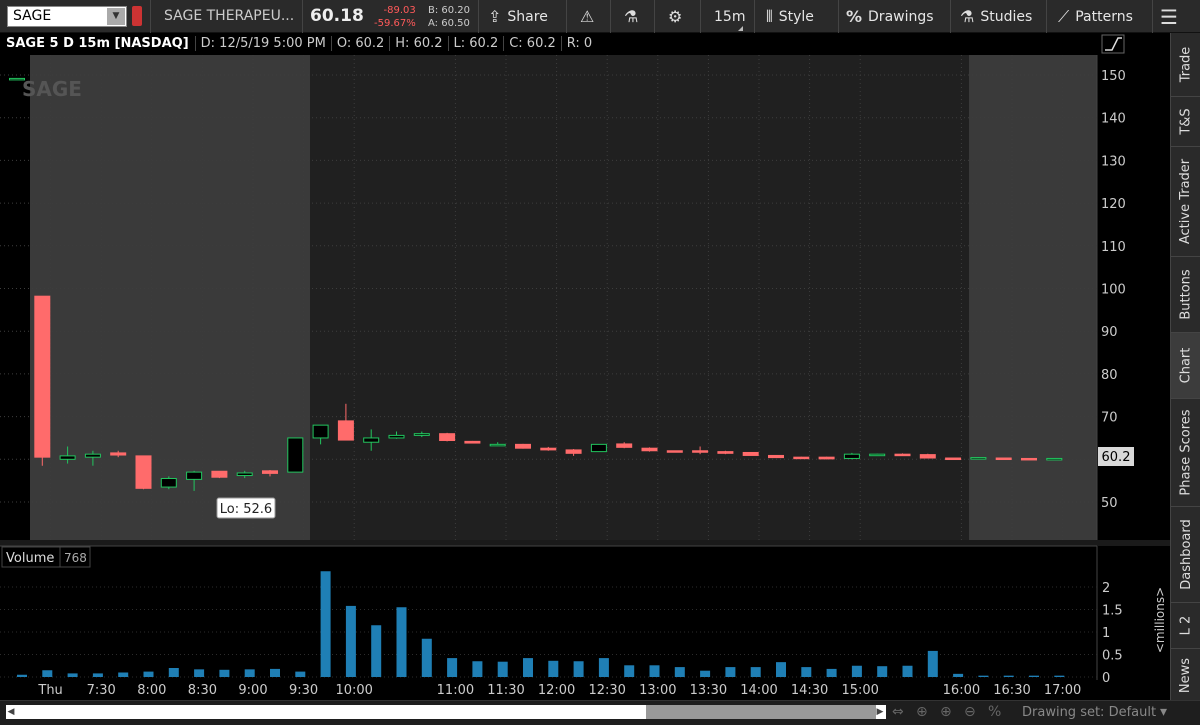 This screenshot has height=725, width=1200. Describe the element at coordinates (1109, 332) in the screenshot. I see `price-tick-label: 90` at that location.